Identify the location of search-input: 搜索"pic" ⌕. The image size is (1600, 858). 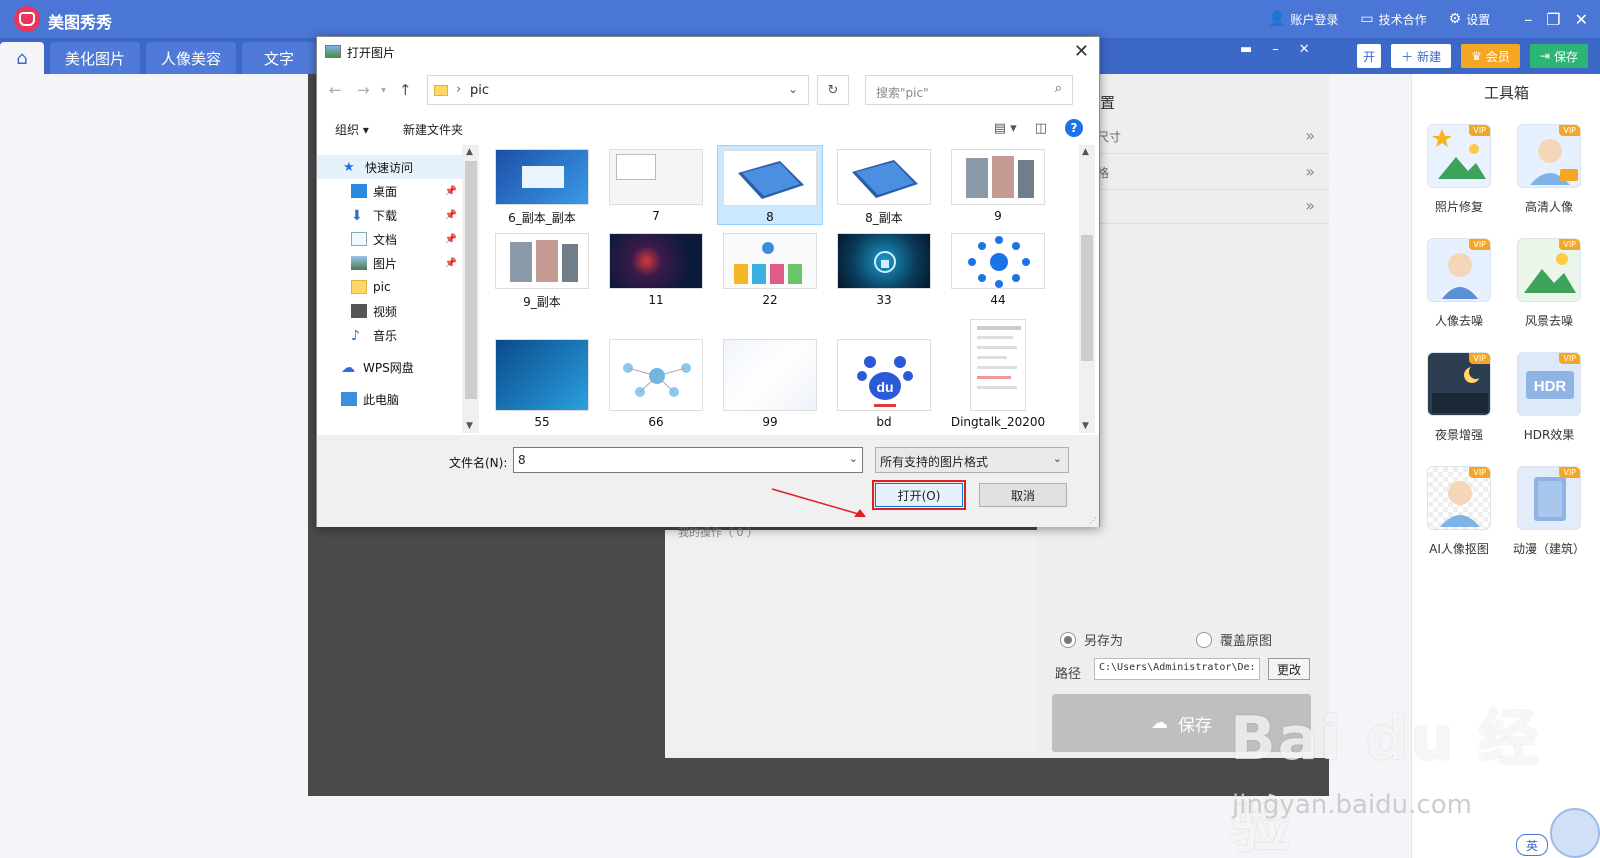
(969, 90).